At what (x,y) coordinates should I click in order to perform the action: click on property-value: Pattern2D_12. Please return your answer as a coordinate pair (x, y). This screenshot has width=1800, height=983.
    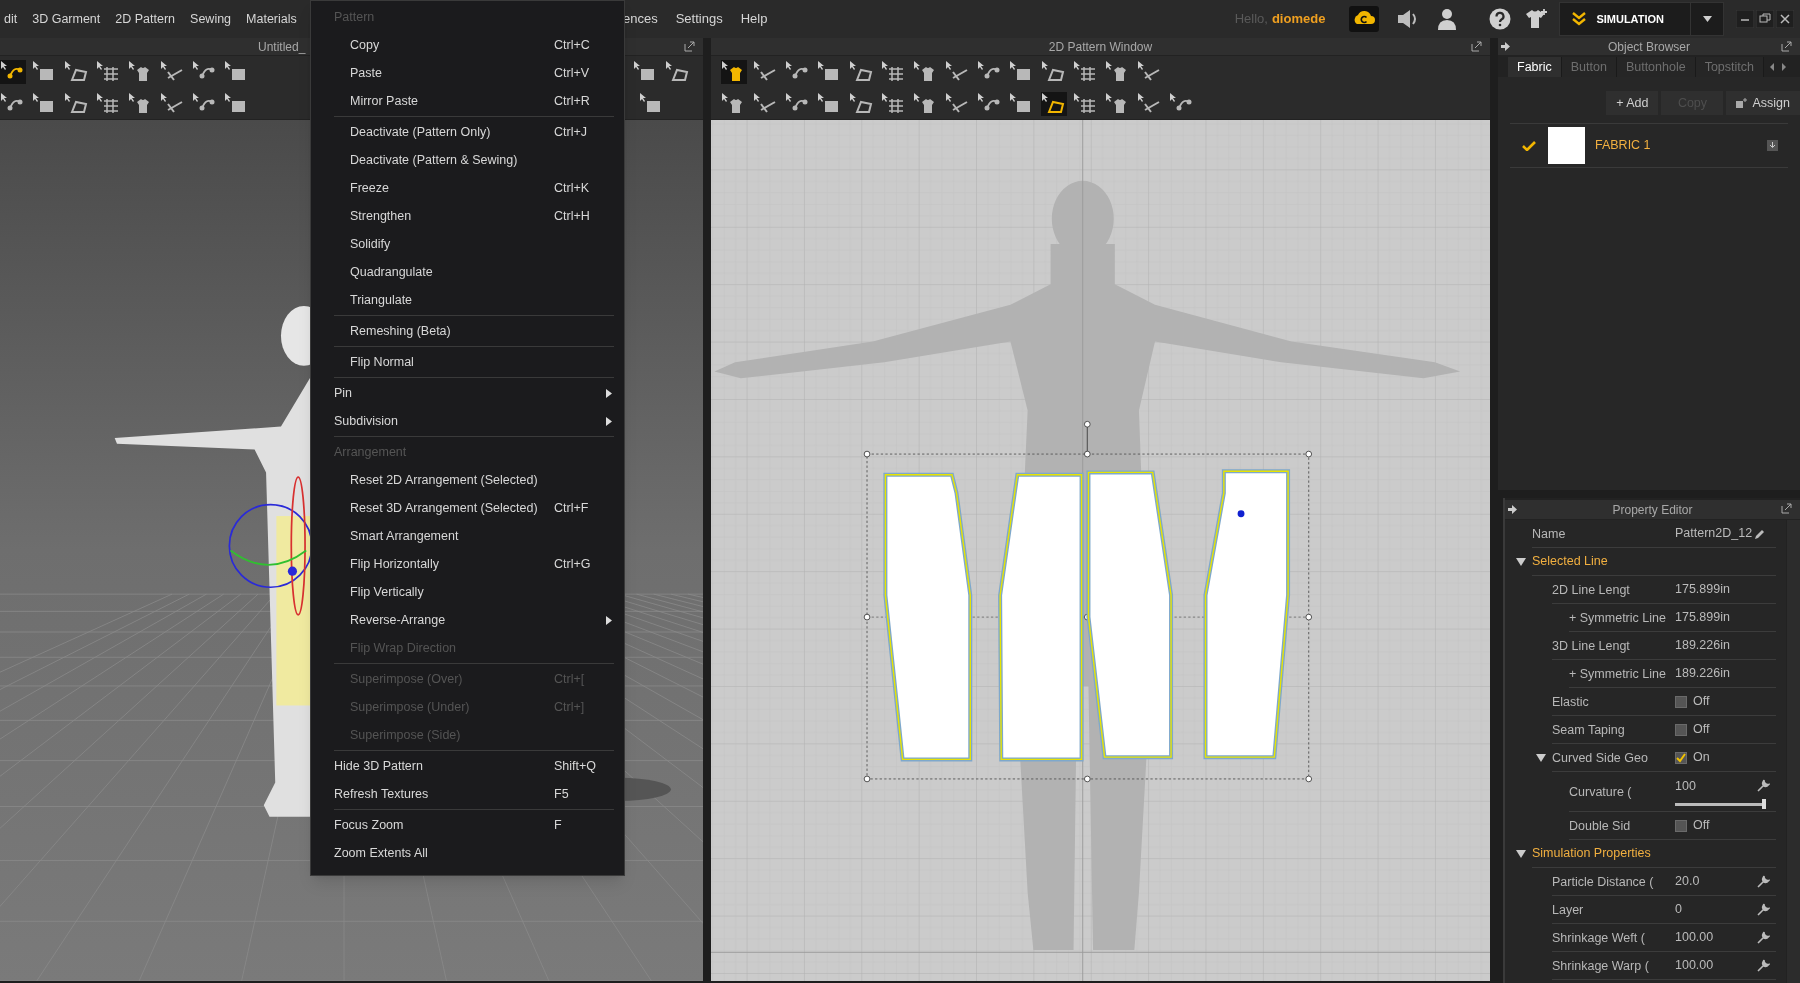
    Looking at the image, I should click on (1714, 533).